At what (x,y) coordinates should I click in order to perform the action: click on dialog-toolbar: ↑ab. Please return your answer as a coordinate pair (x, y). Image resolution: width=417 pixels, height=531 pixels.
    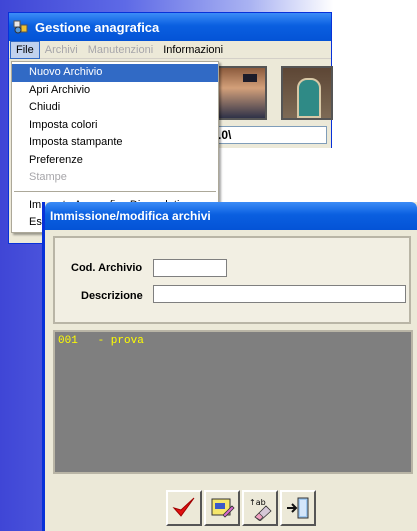
    Looking at the image, I should click on (241, 508).